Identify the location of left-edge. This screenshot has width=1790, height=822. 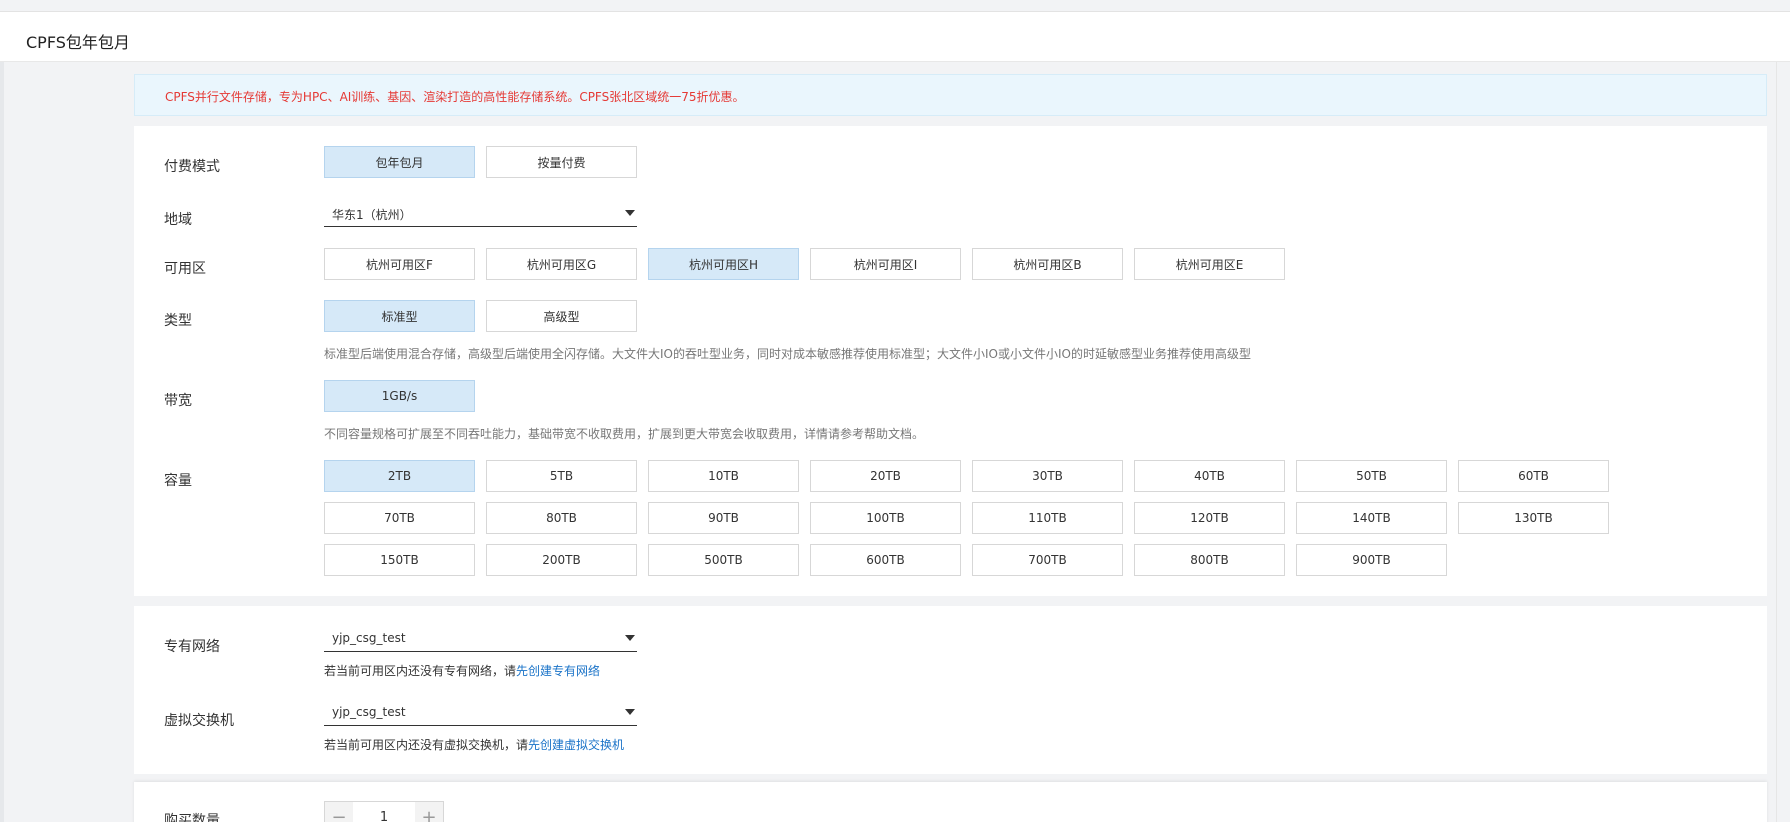
(2, 442).